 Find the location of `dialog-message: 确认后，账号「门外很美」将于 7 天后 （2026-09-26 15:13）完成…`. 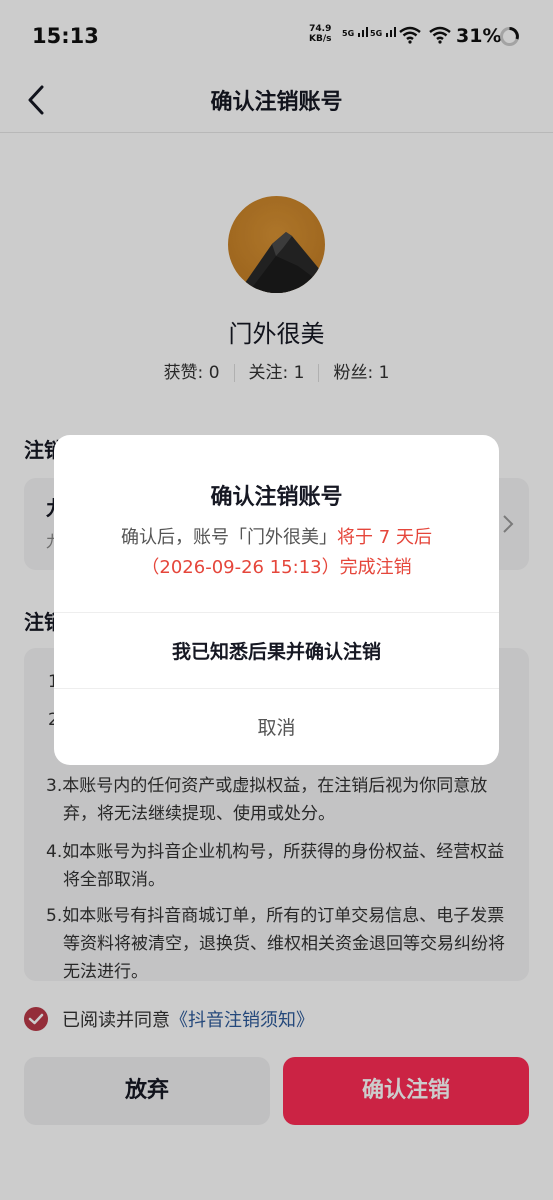

dialog-message: 确认后，账号「门外很美」将于 7 天后 （2026-09-26 15:13）完成… is located at coordinates (276, 553).